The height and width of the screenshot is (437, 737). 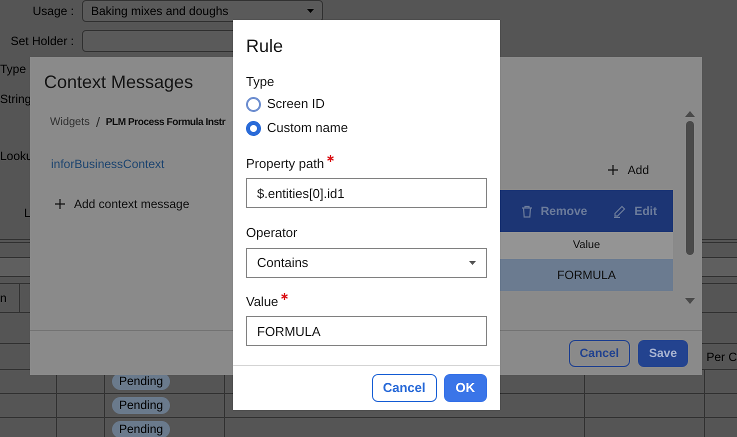 I want to click on trash-icon, so click(x=526, y=211).